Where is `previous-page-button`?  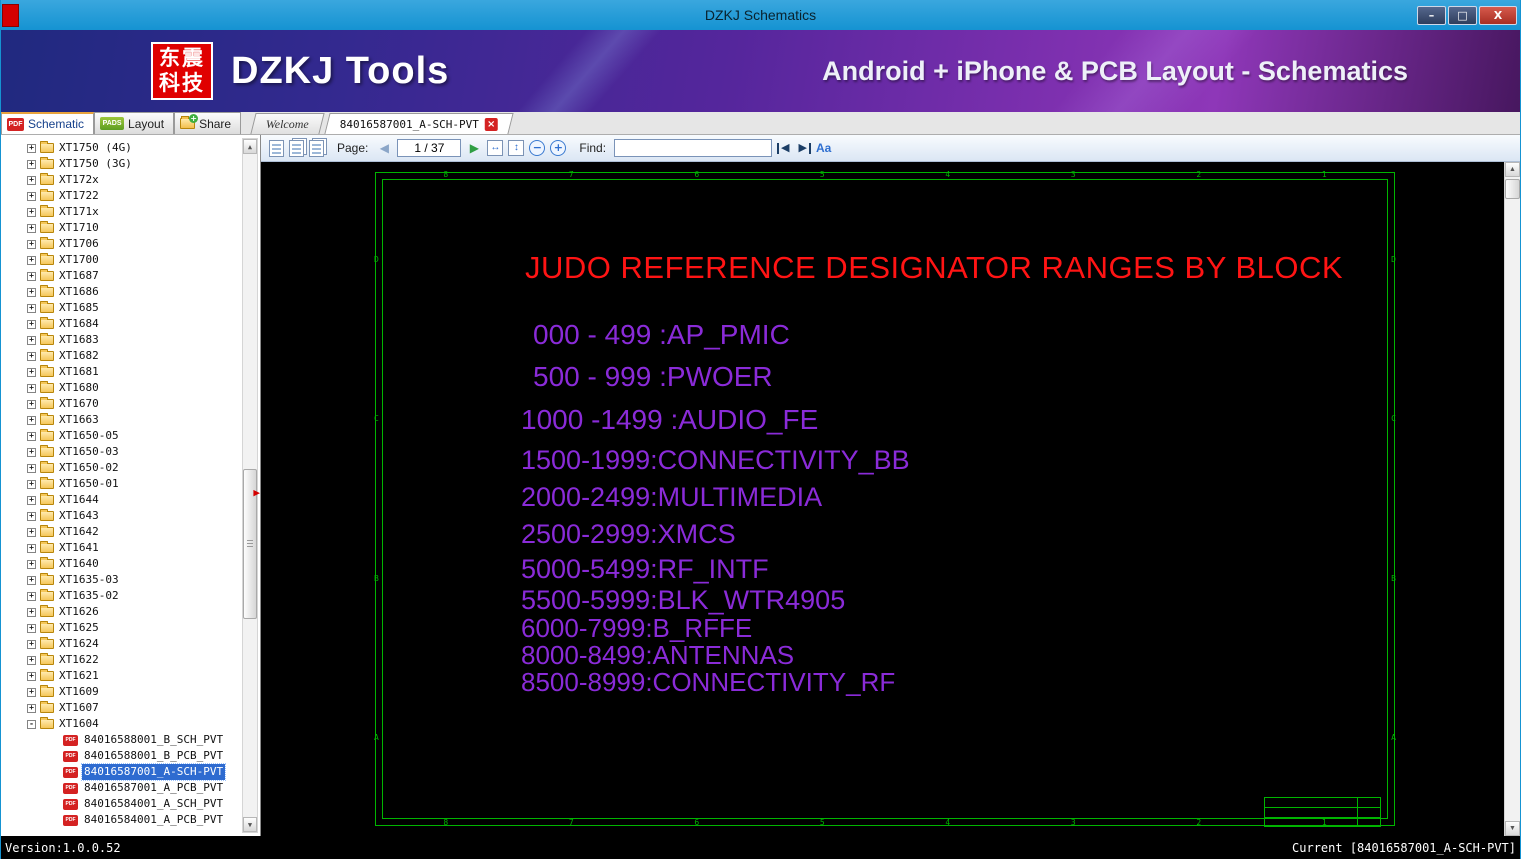 previous-page-button is located at coordinates (384, 148).